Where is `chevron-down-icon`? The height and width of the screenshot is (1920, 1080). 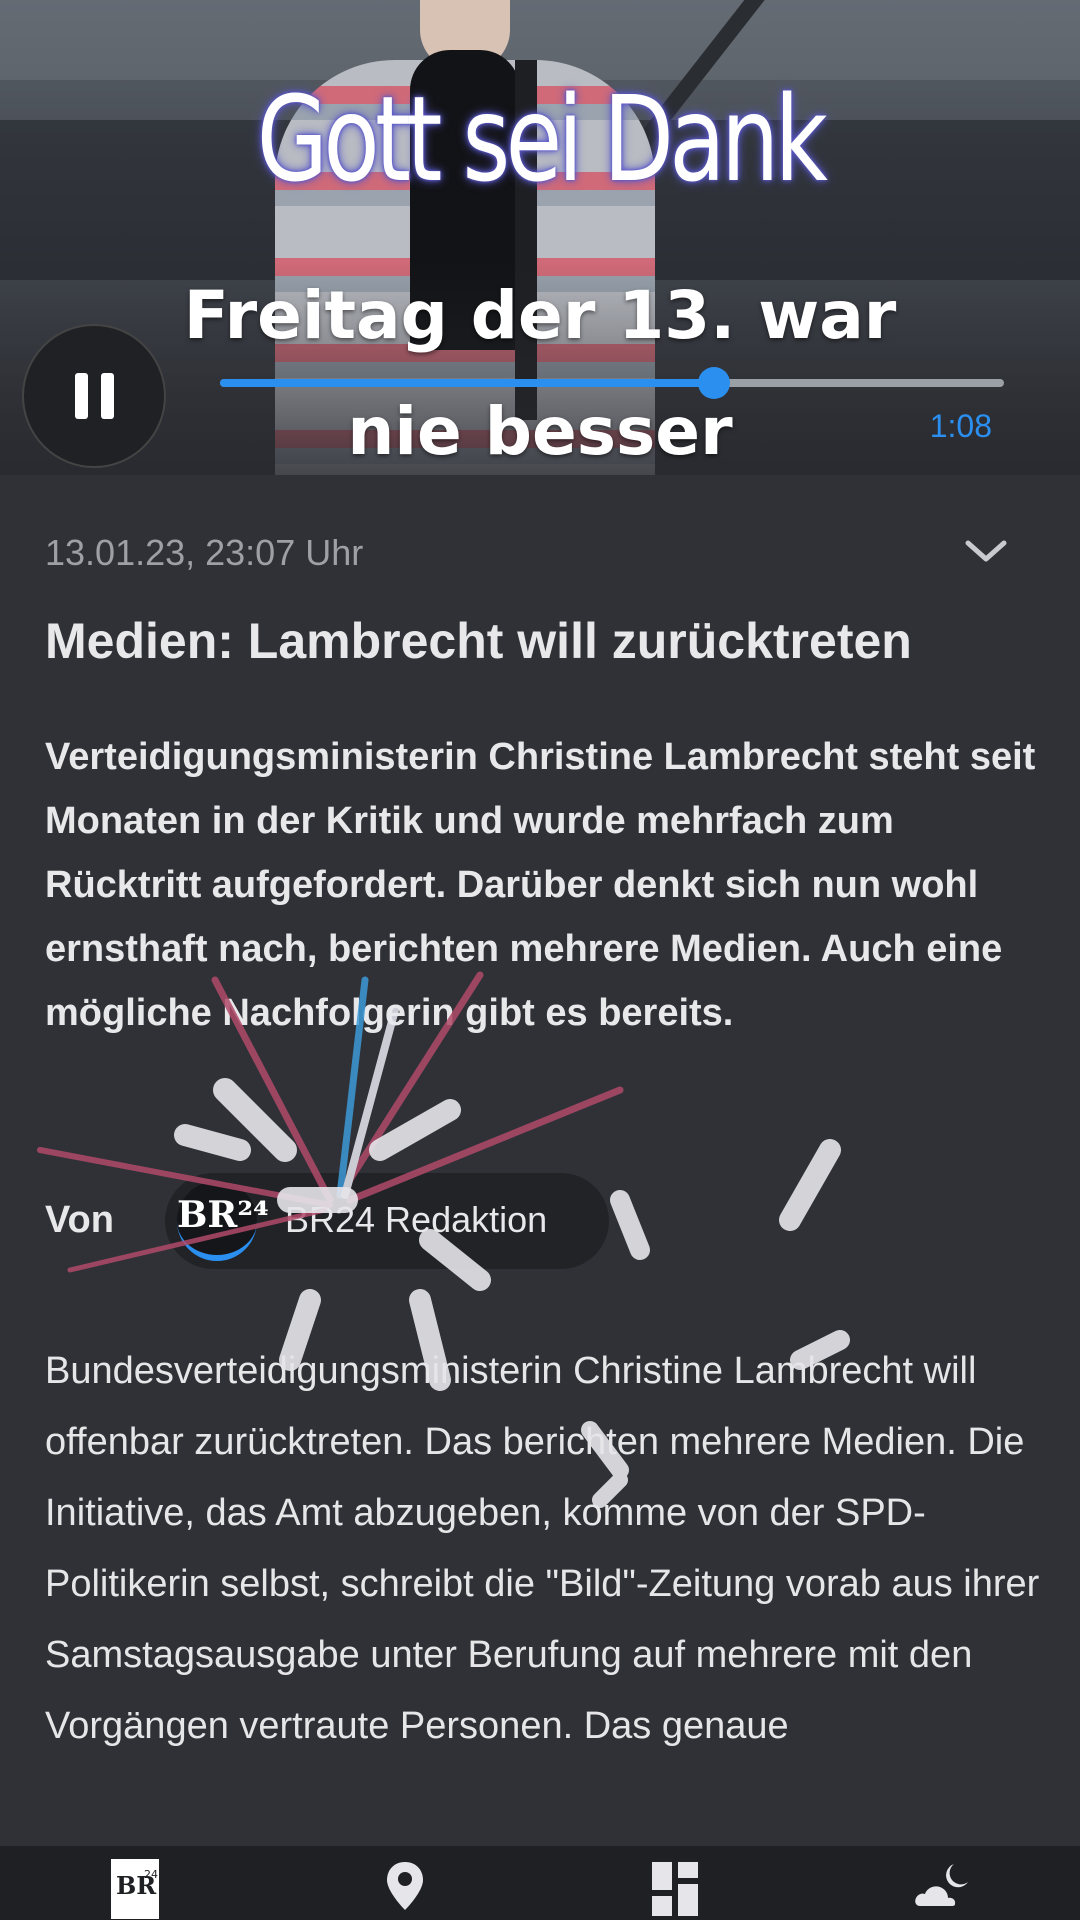
chevron-down-icon is located at coordinates (986, 550).